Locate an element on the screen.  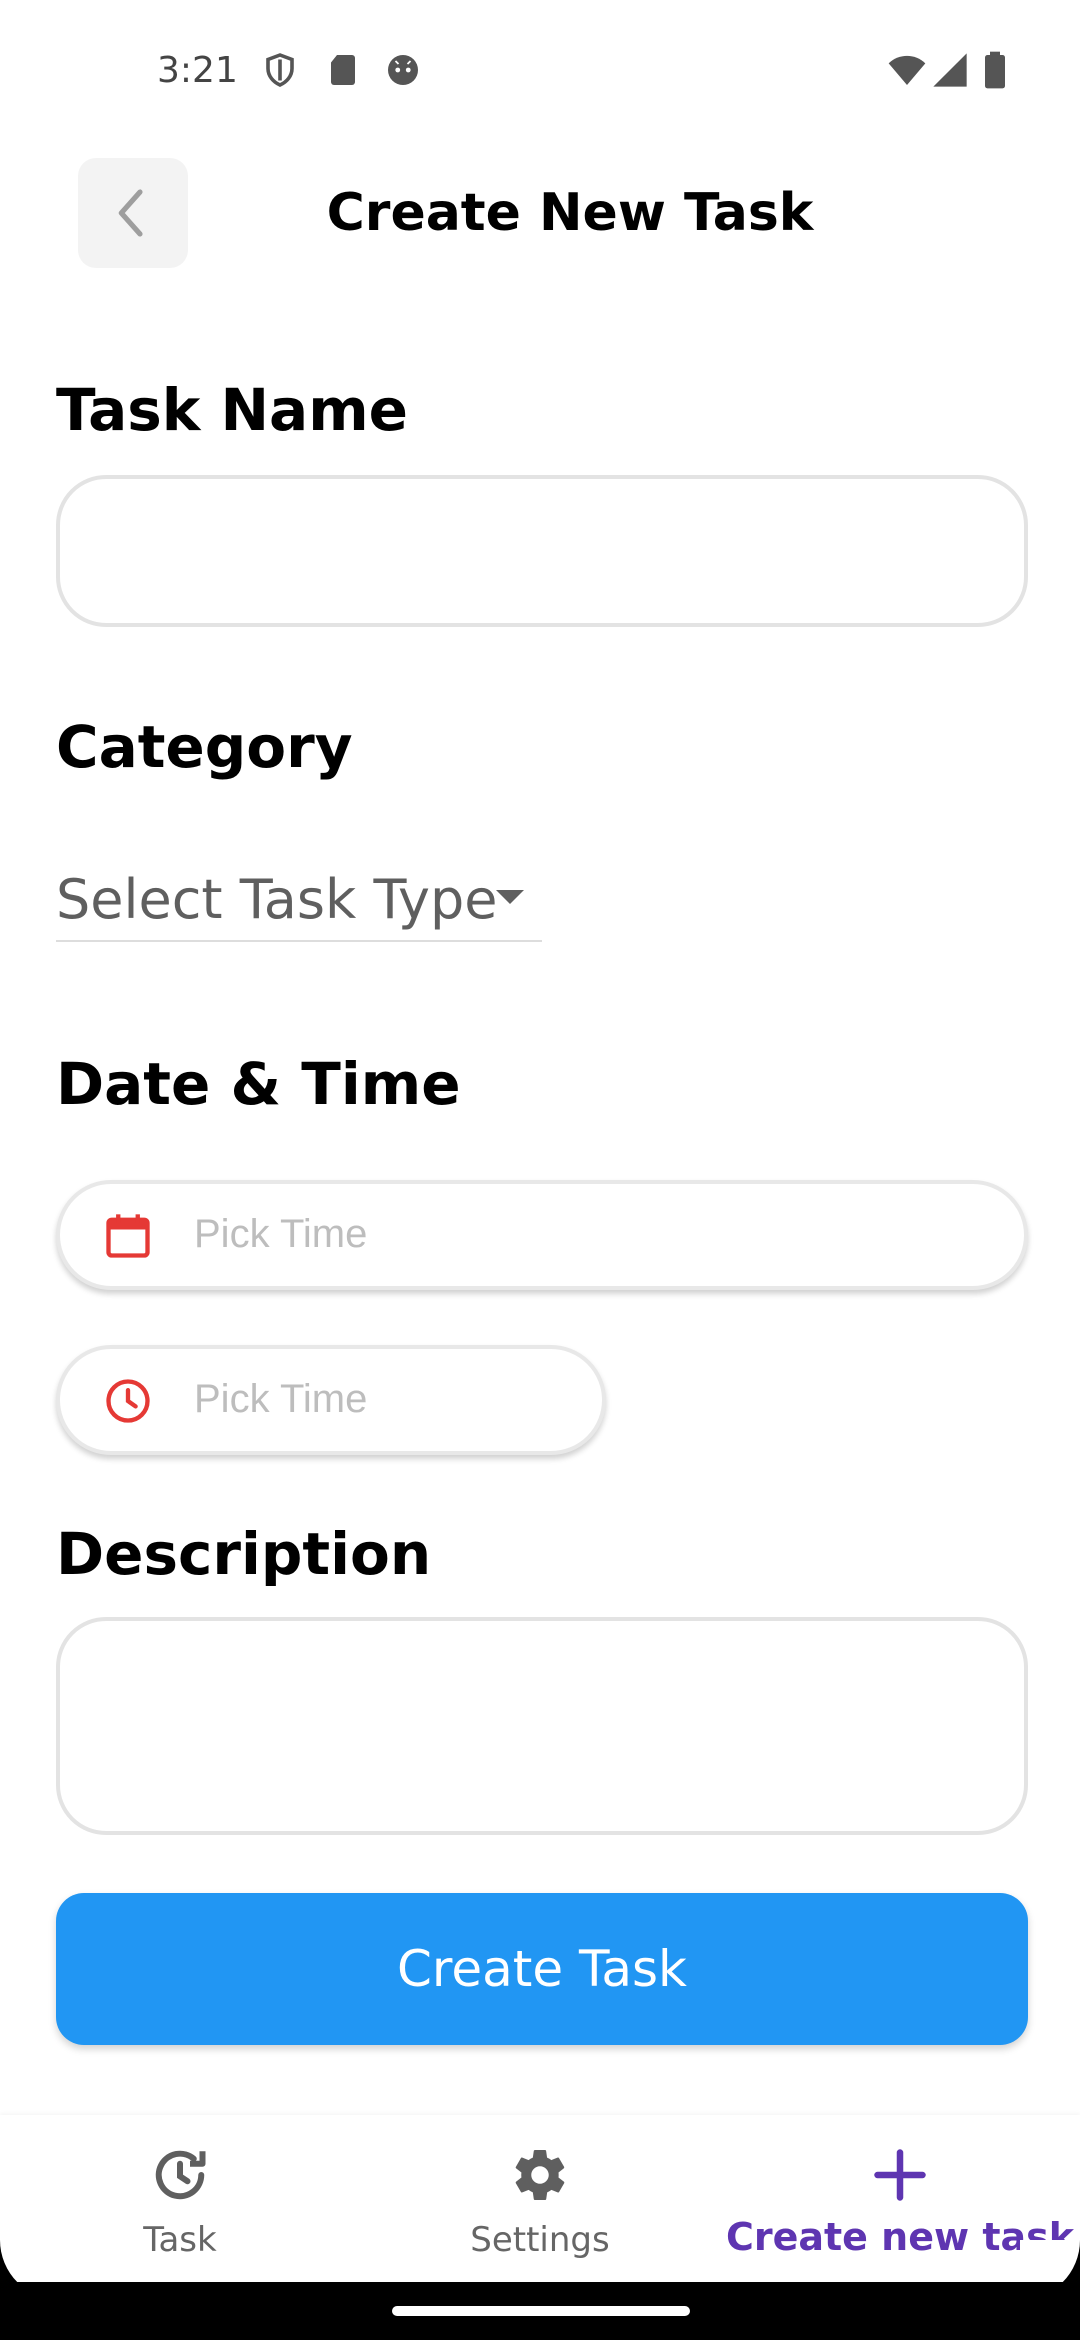
history-clock-icon is located at coordinates (180, 2175).